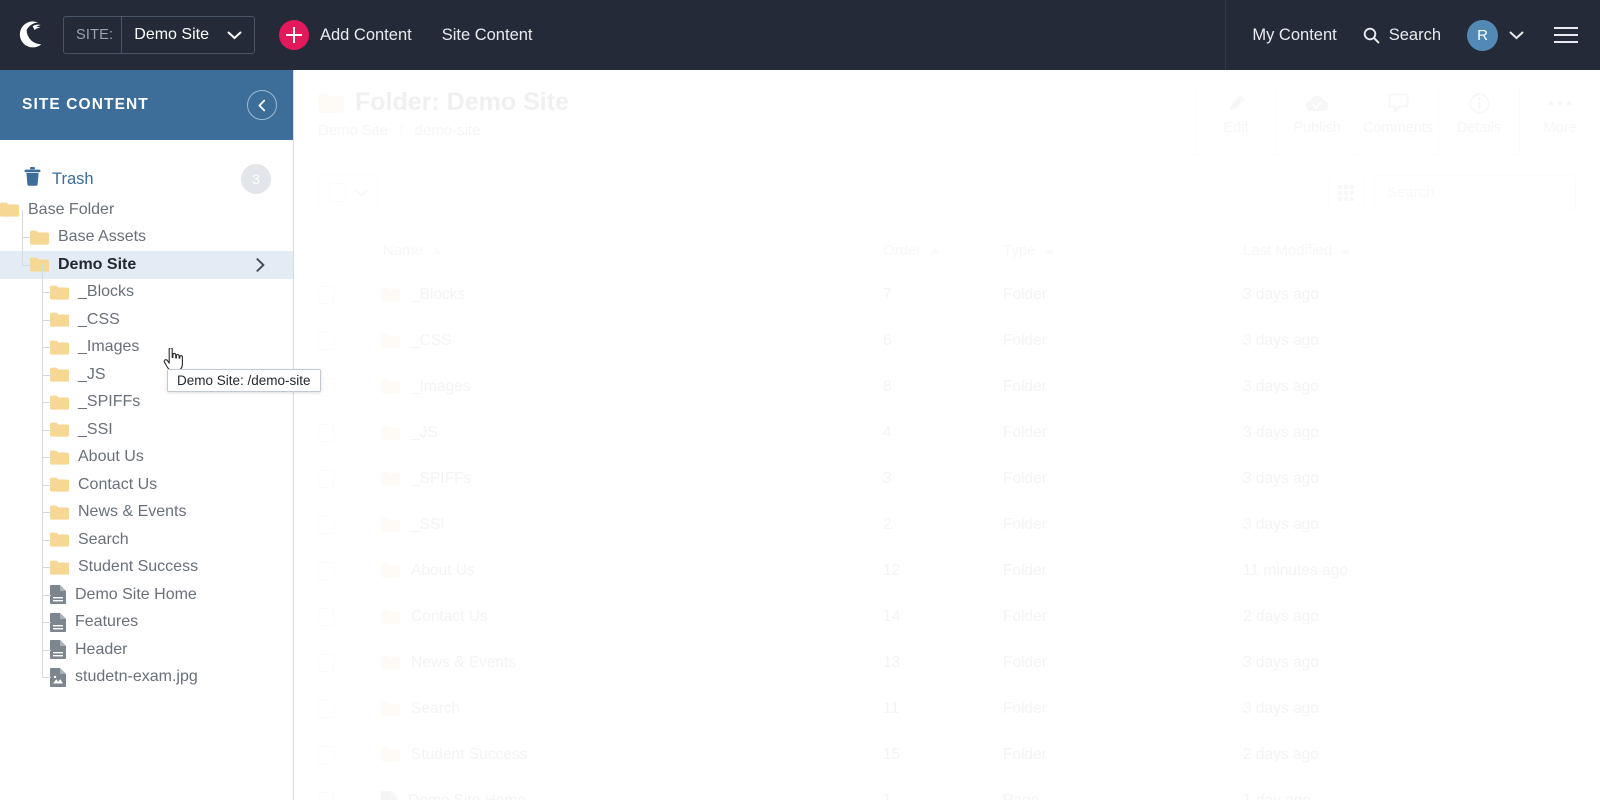  I want to click on column-header-name-label: Name, so click(403, 250).